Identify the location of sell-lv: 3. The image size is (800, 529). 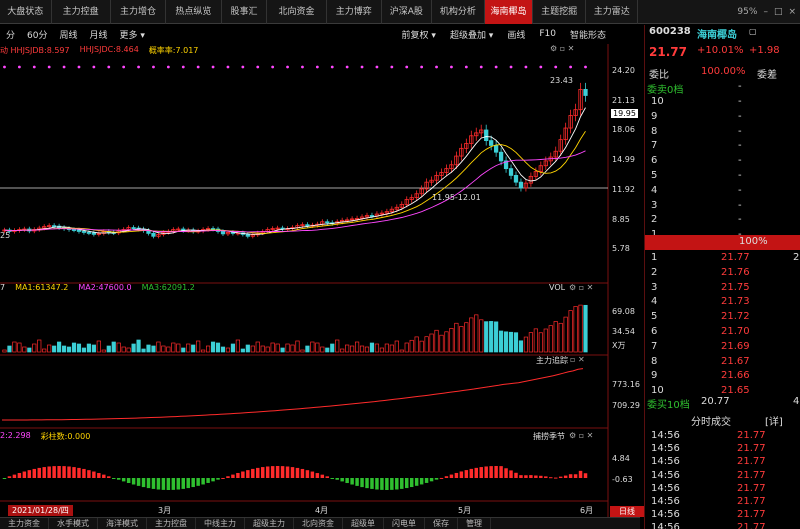
(654, 205).